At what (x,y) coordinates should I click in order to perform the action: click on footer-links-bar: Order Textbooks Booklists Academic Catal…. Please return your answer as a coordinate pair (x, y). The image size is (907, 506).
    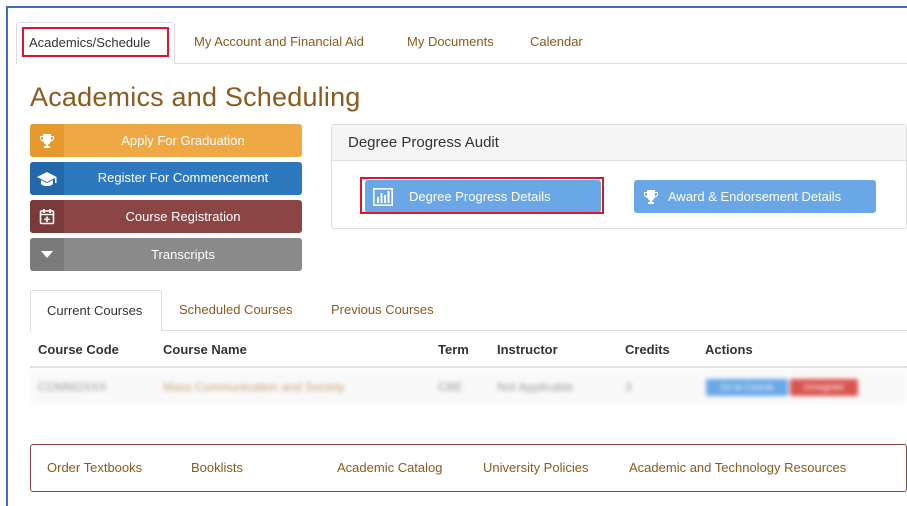
    Looking at the image, I should click on (468, 468).